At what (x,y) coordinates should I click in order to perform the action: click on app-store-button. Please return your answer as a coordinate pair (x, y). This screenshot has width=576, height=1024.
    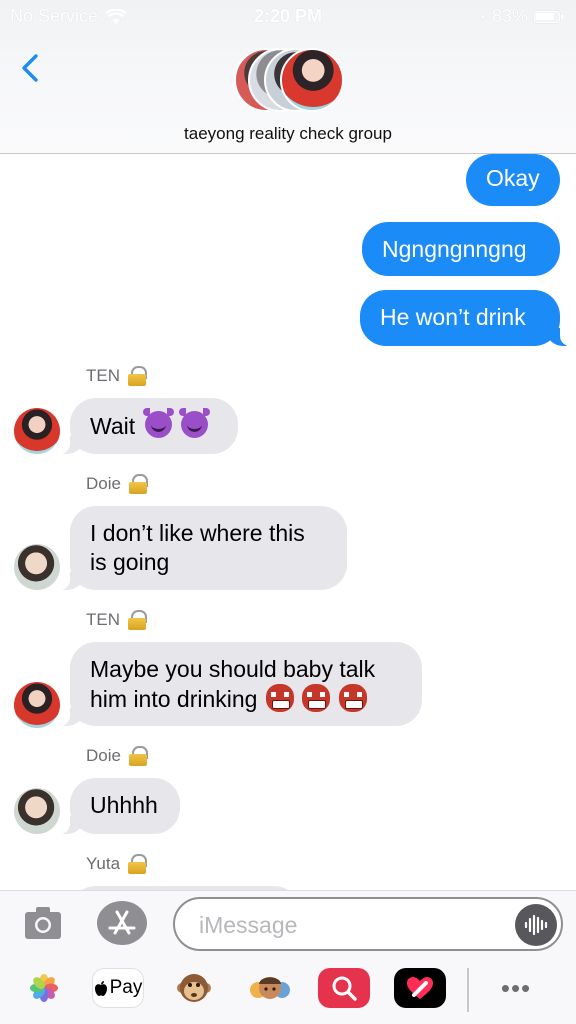
    Looking at the image, I should click on (122, 923).